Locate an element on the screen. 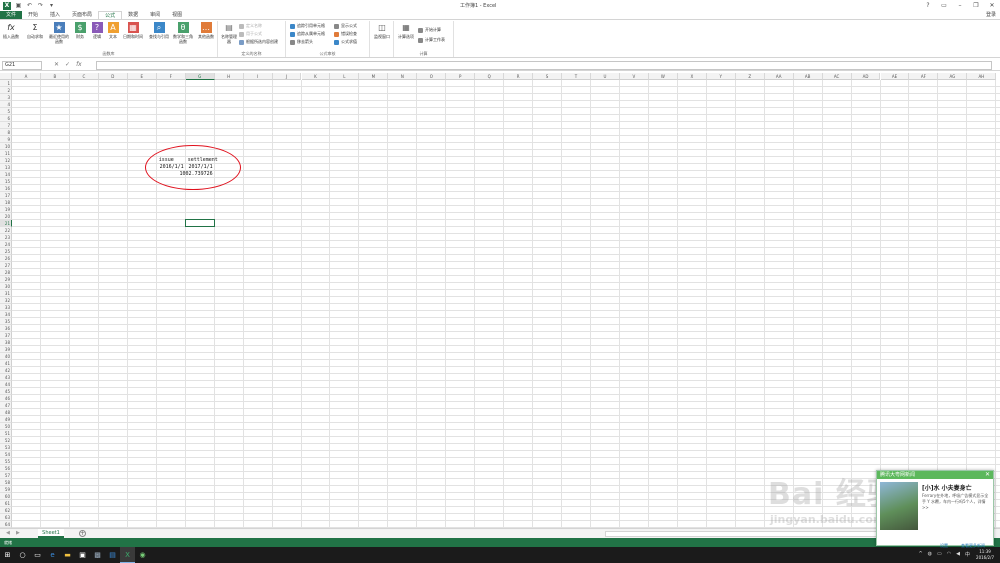  active-cell-outline is located at coordinates (199, 223).